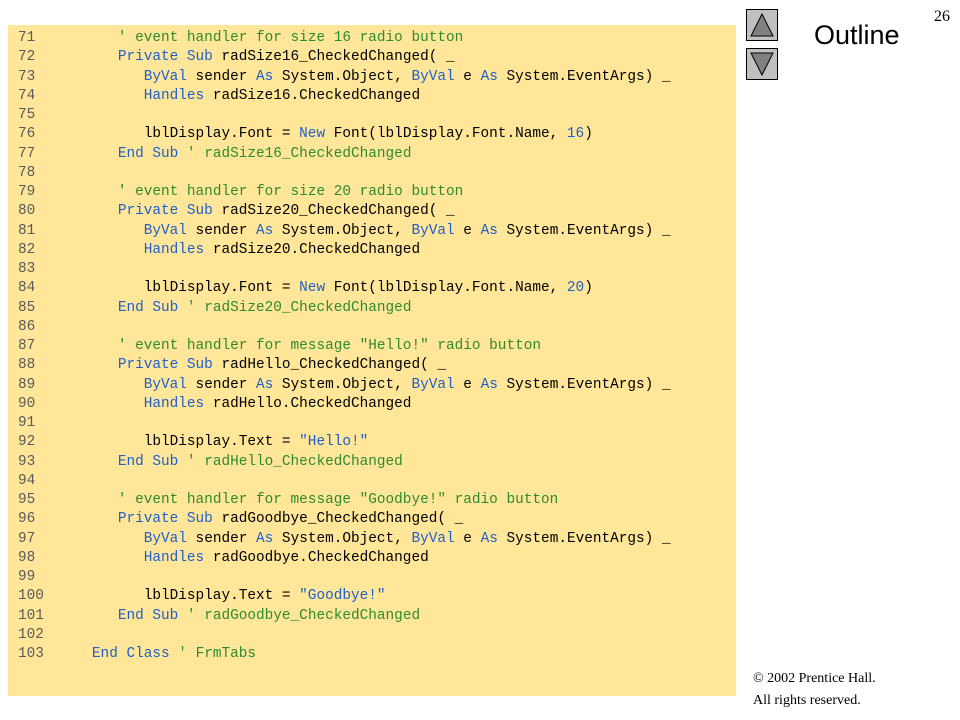  Describe the element at coordinates (27, 115) in the screenshot. I see `line-number: 75` at that location.